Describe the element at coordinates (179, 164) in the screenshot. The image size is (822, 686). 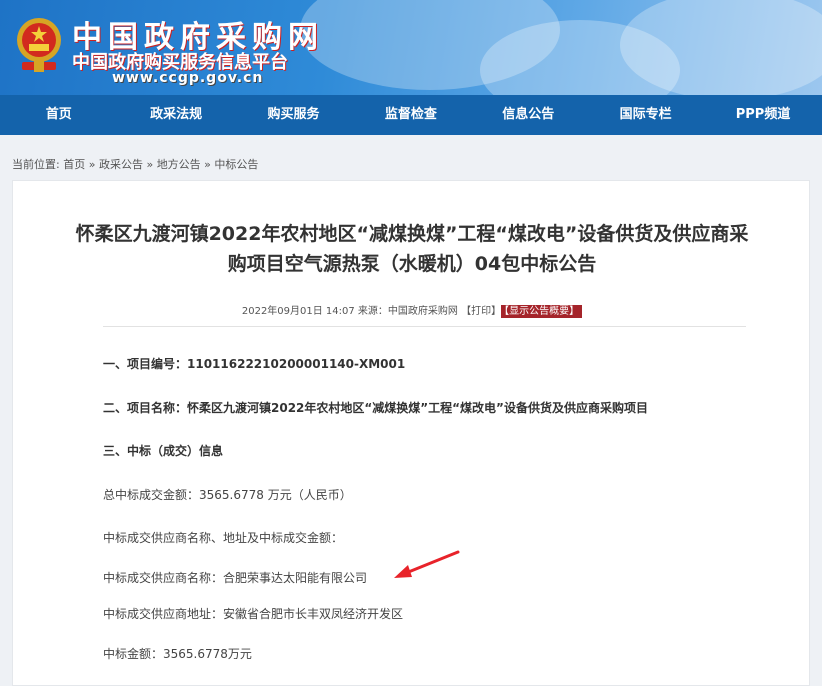
I see `breadcrumb-local: 地方公告` at that location.